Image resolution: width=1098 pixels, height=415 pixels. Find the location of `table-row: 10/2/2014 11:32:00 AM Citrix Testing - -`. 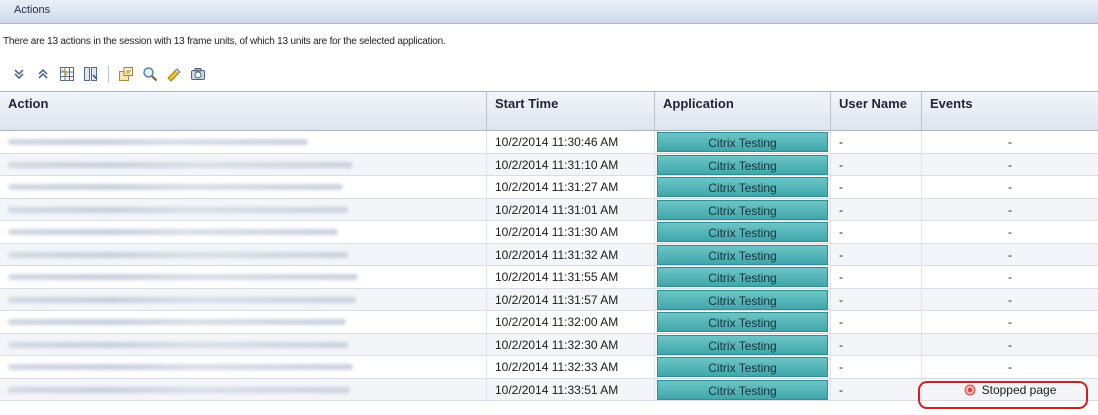

table-row: 10/2/2014 11:32:00 AM Citrix Testing - - is located at coordinates (549, 322).